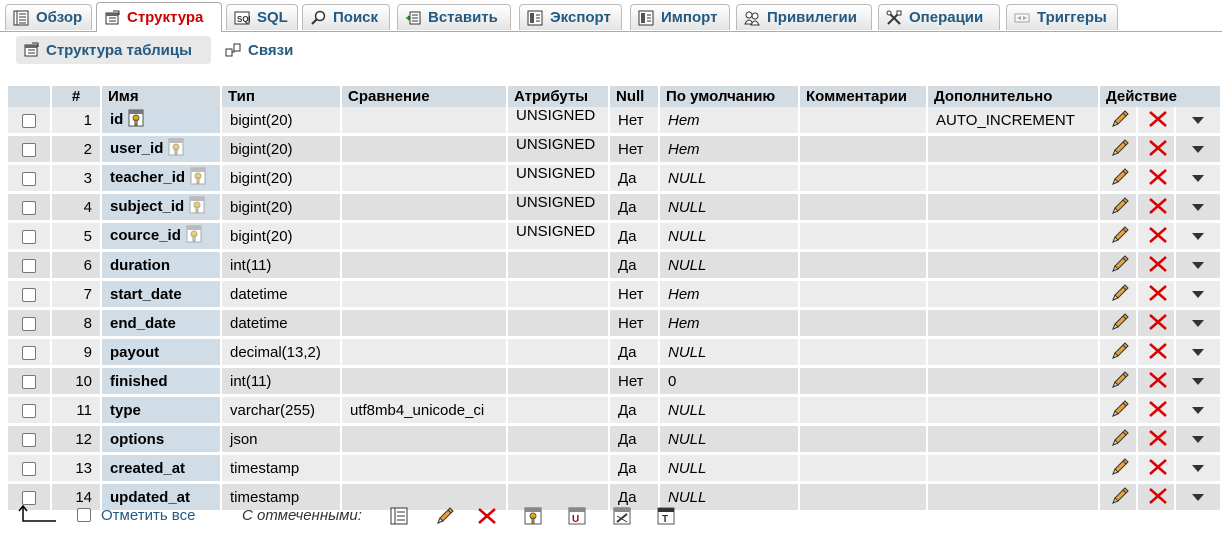 This screenshot has width=1222, height=535. I want to click on unique-icon: U, so click(577, 516).